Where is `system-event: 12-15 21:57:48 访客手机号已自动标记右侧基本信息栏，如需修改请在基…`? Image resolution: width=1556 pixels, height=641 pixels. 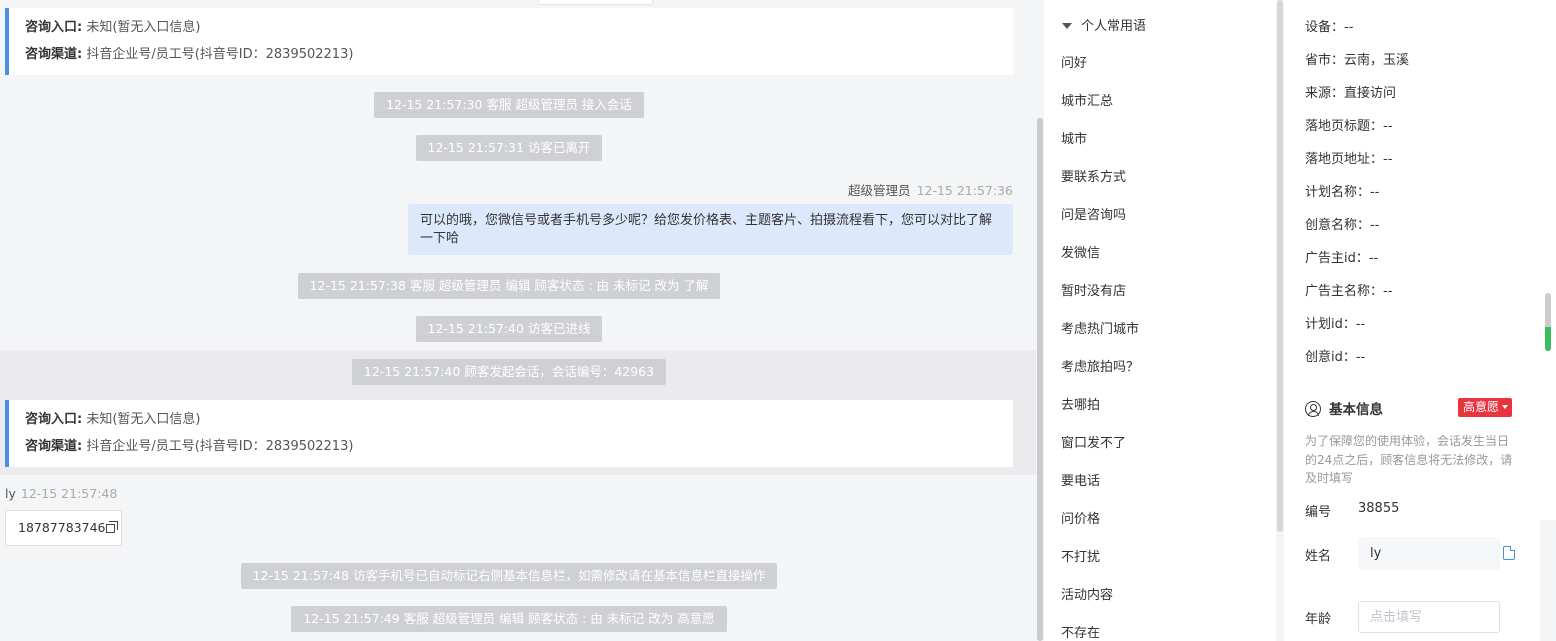 system-event: 12-15 21:57:48 访客手机号已自动标记右侧基本信息栏，如需修改请在基… is located at coordinates (509, 576).